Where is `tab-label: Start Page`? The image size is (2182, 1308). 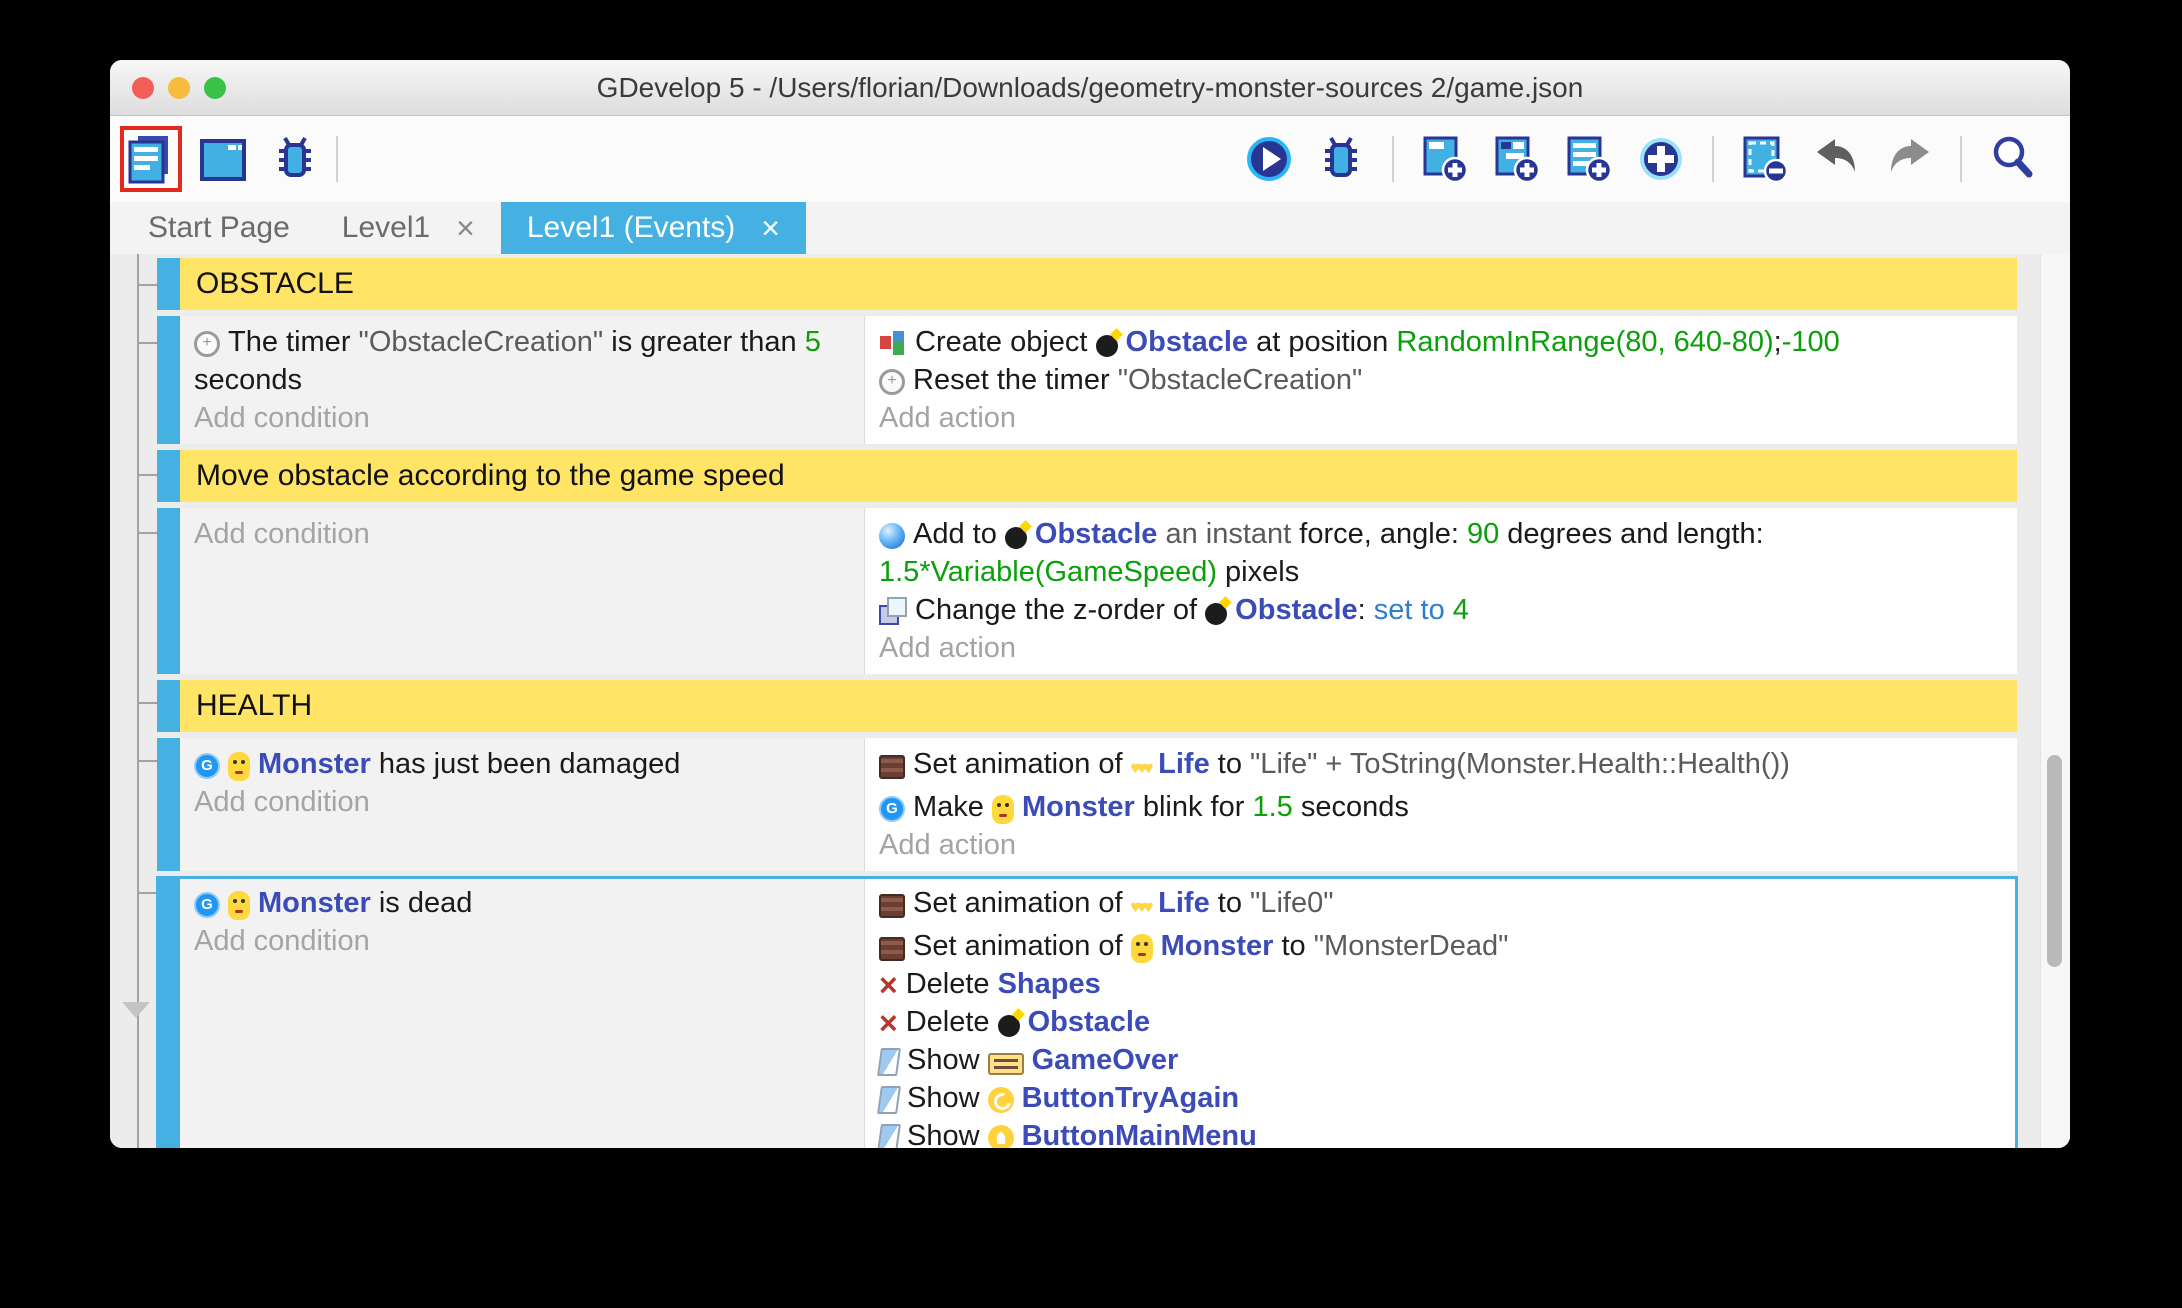 tab-label: Start Page is located at coordinates (219, 227).